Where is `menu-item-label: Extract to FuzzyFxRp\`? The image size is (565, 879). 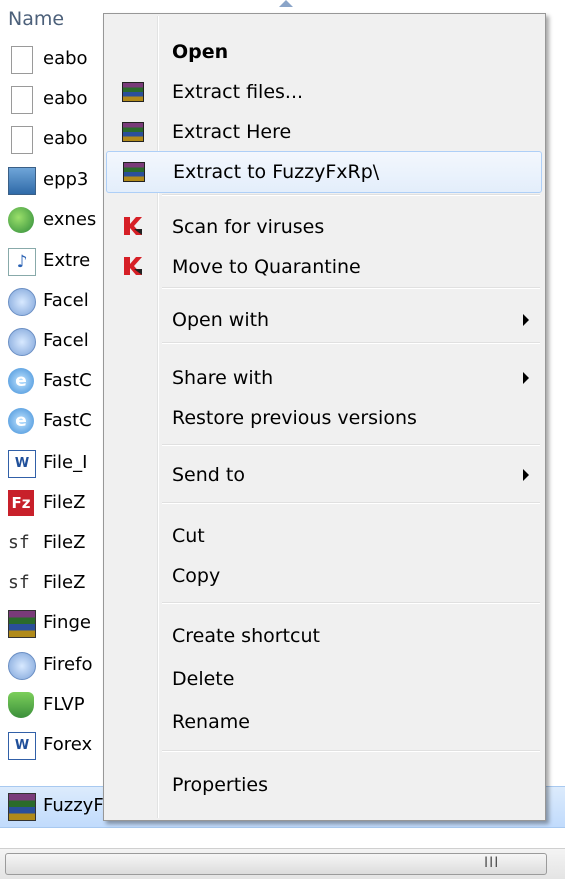 menu-item-label: Extract to FuzzyFxRp\ is located at coordinates (276, 172).